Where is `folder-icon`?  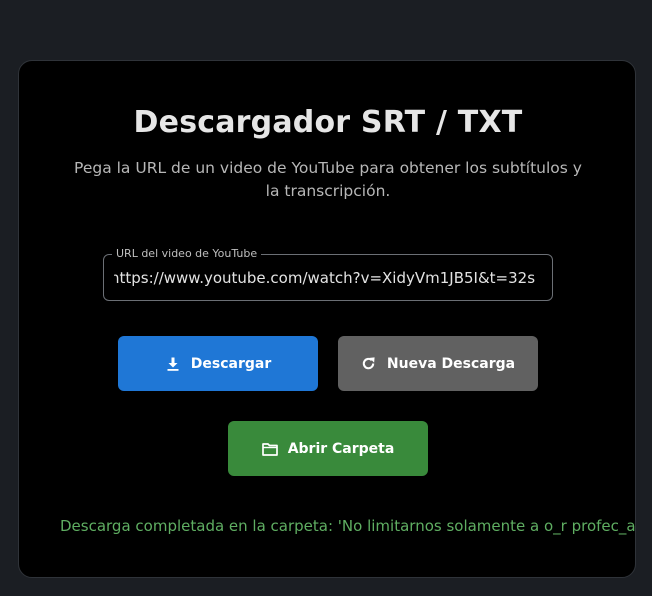
folder-icon is located at coordinates (269, 449).